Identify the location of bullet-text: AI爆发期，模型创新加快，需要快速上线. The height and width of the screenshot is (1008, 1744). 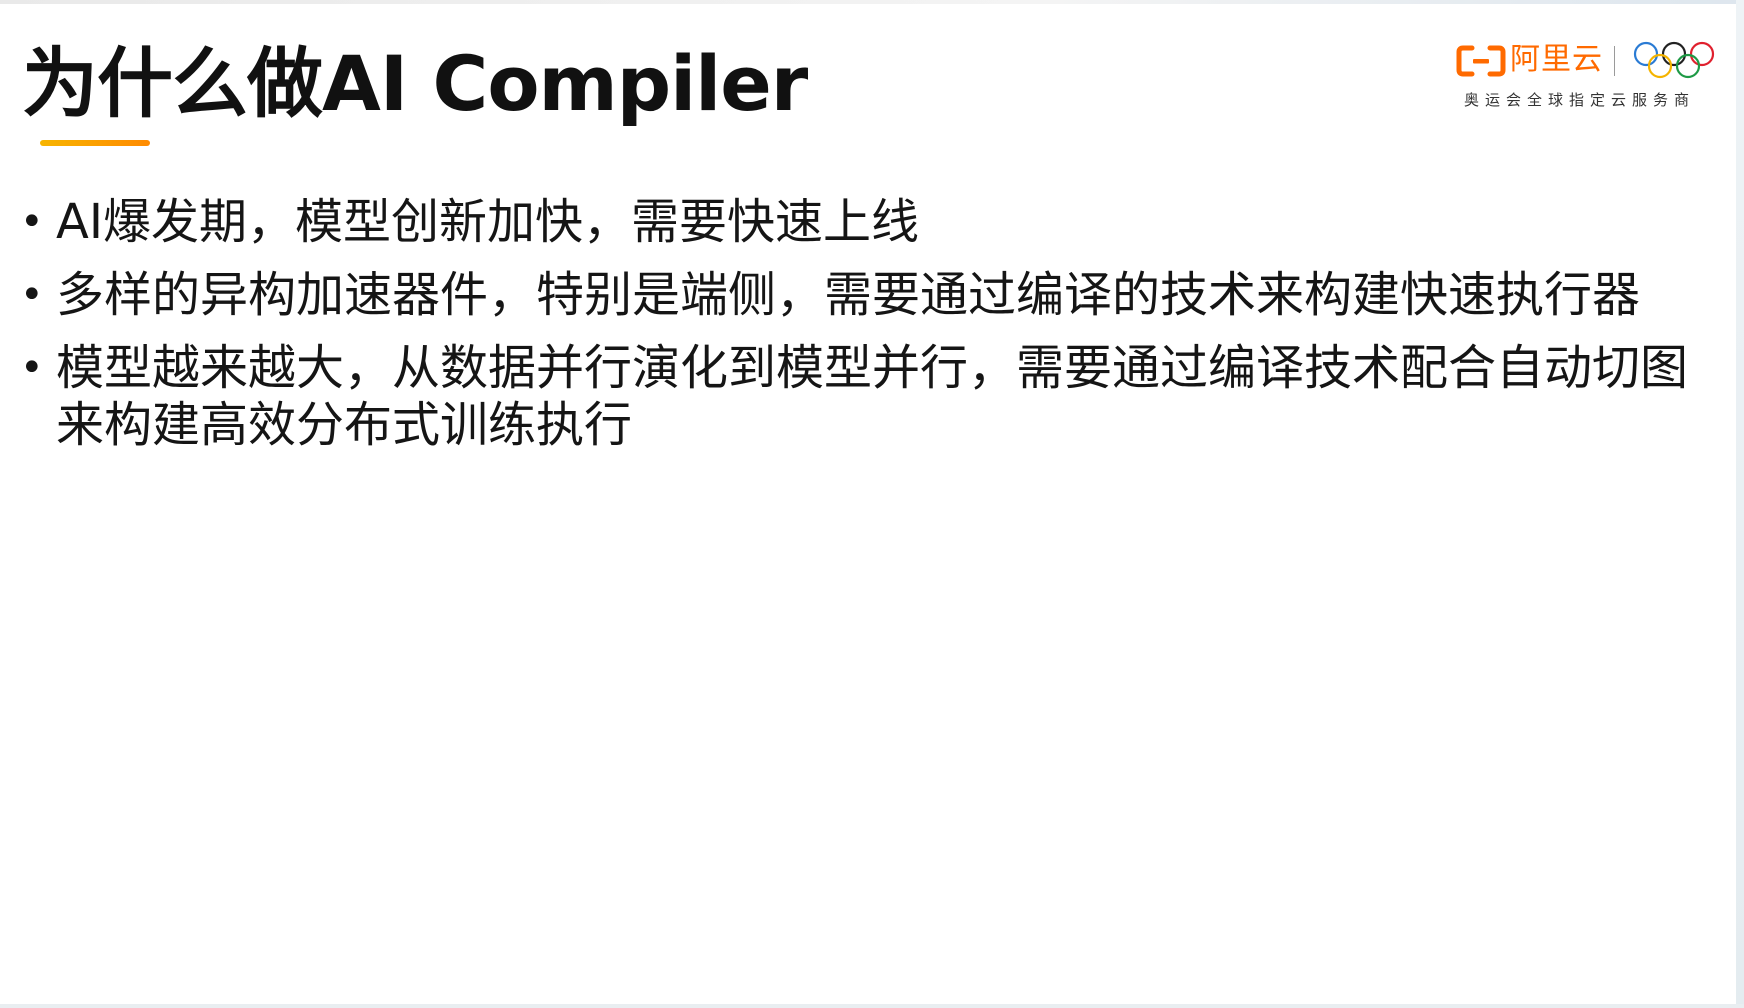
(487, 222).